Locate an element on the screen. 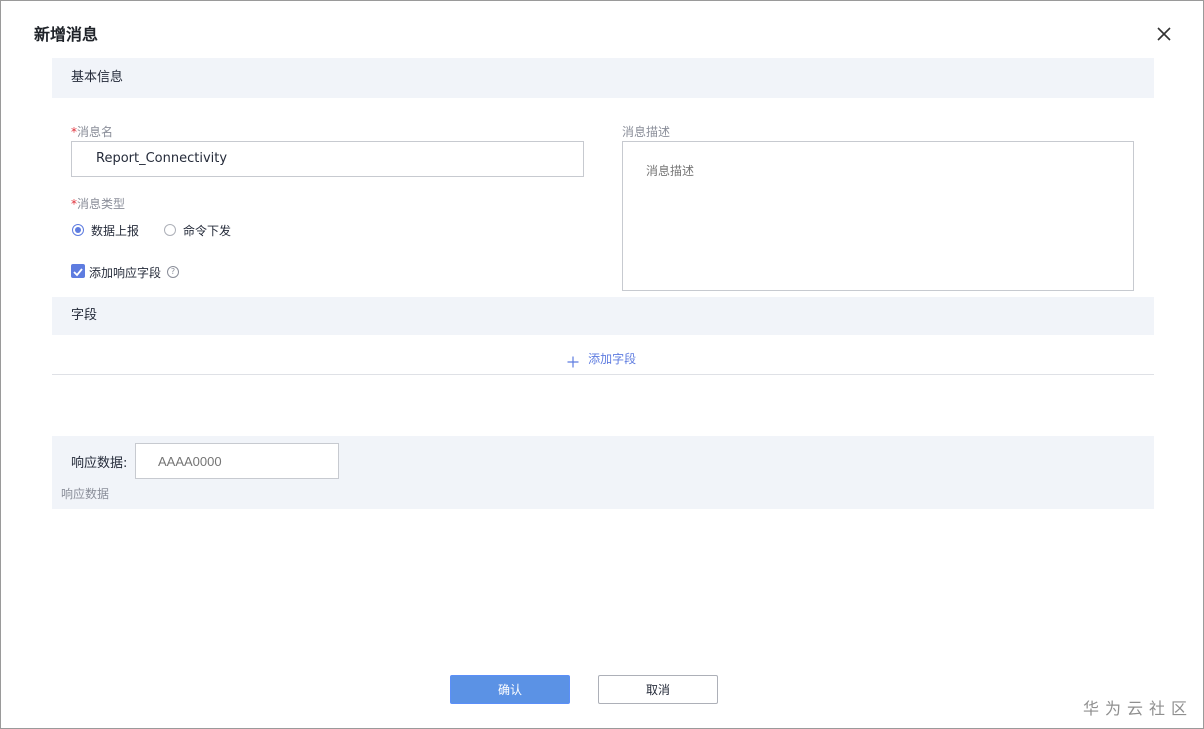 The image size is (1204, 729). watermark: 华为云社区 is located at coordinates (1138, 708).